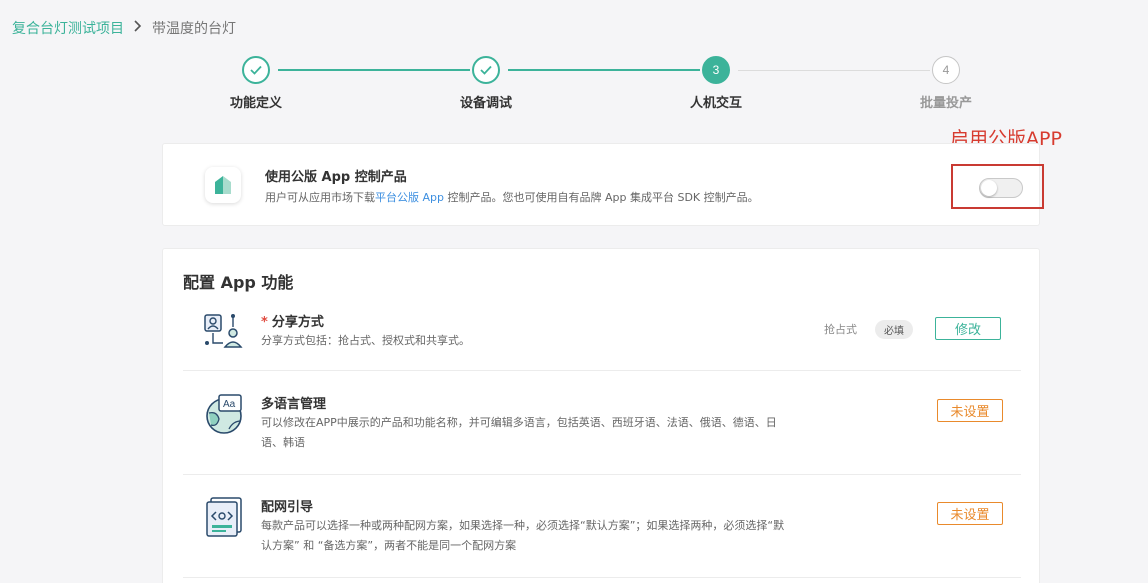  Describe the element at coordinates (138, 28) in the screenshot. I see `chevron-right-icon` at that location.